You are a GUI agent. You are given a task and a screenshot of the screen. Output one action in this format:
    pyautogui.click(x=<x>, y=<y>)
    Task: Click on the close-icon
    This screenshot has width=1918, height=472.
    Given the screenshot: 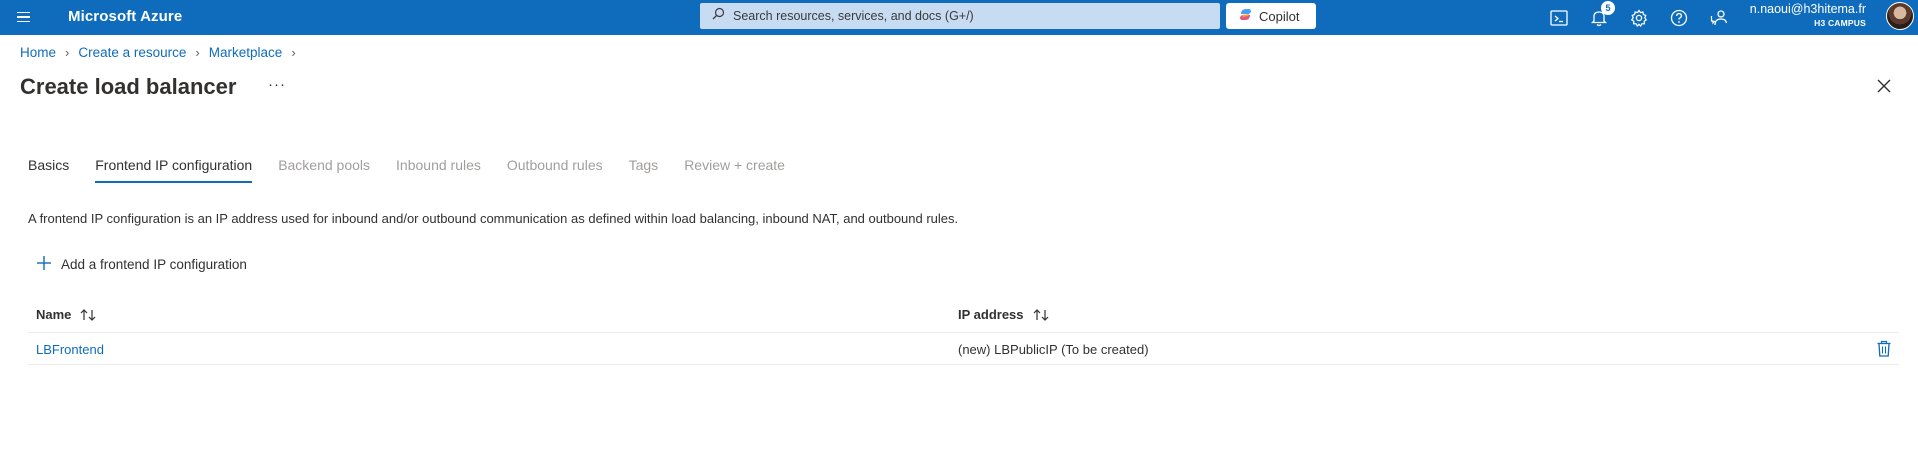 What is the action you would take?
    pyautogui.click(x=1884, y=86)
    